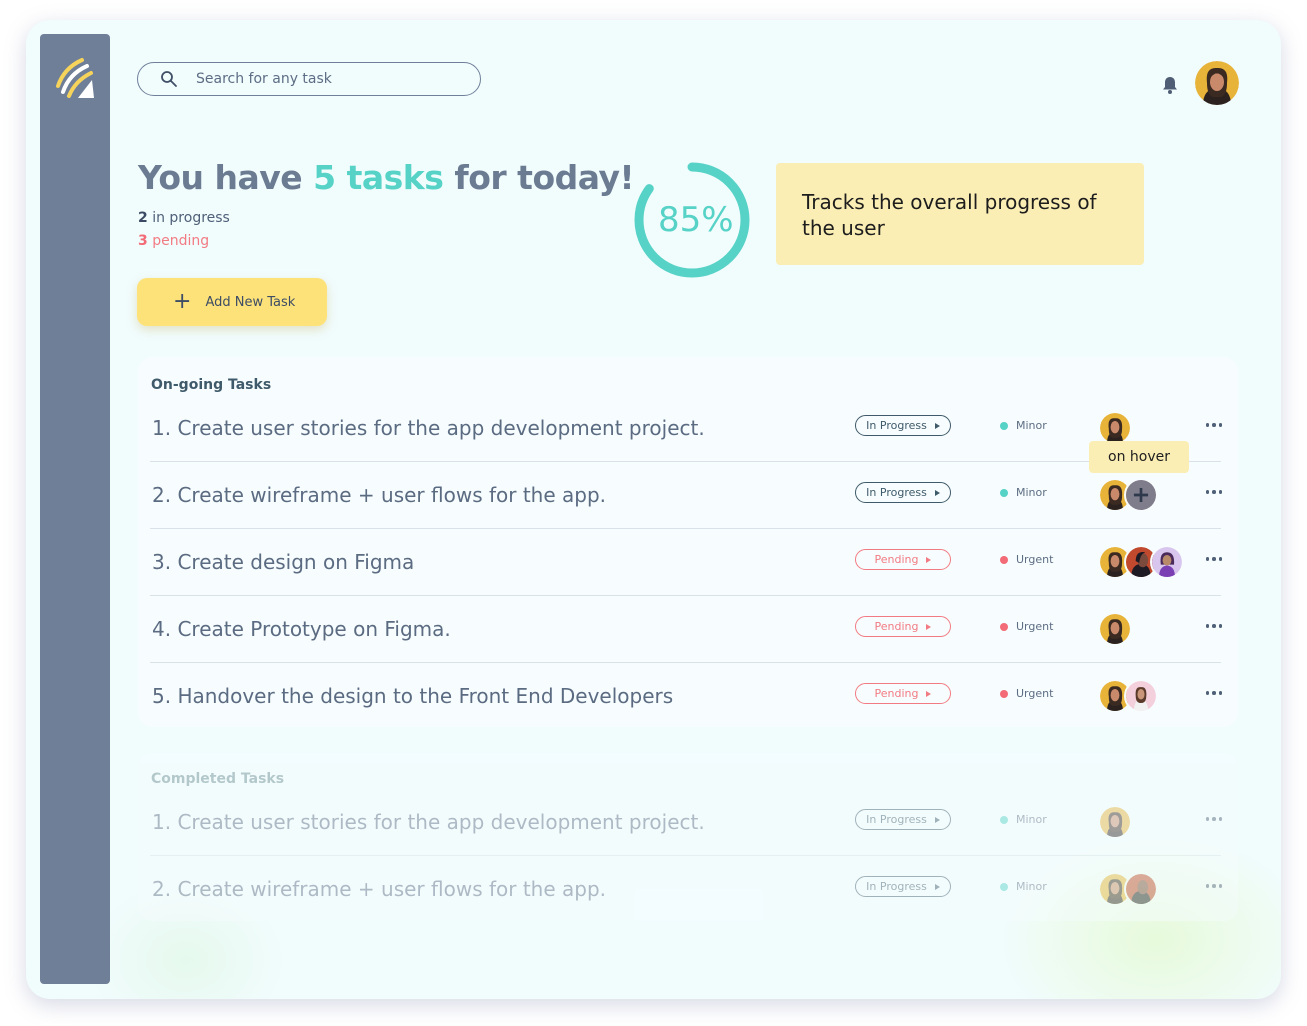 The width and height of the screenshot is (1307, 1026). What do you see at coordinates (1141, 495) in the screenshot?
I see `add-assignee-icon` at bounding box center [1141, 495].